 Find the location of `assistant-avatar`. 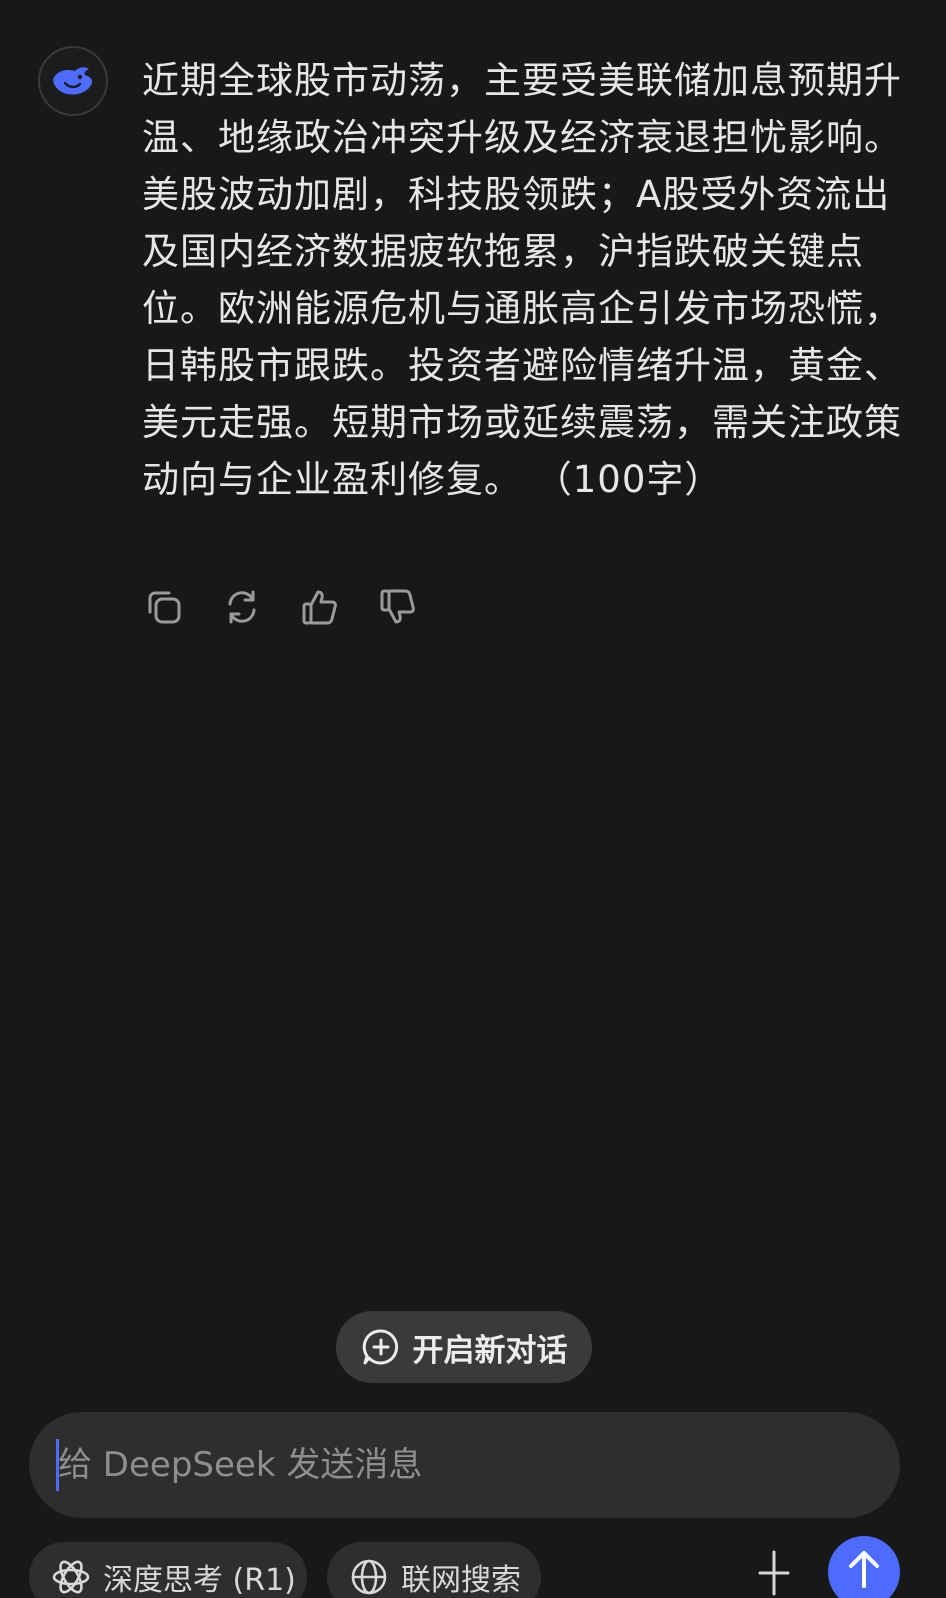

assistant-avatar is located at coordinates (73, 81).